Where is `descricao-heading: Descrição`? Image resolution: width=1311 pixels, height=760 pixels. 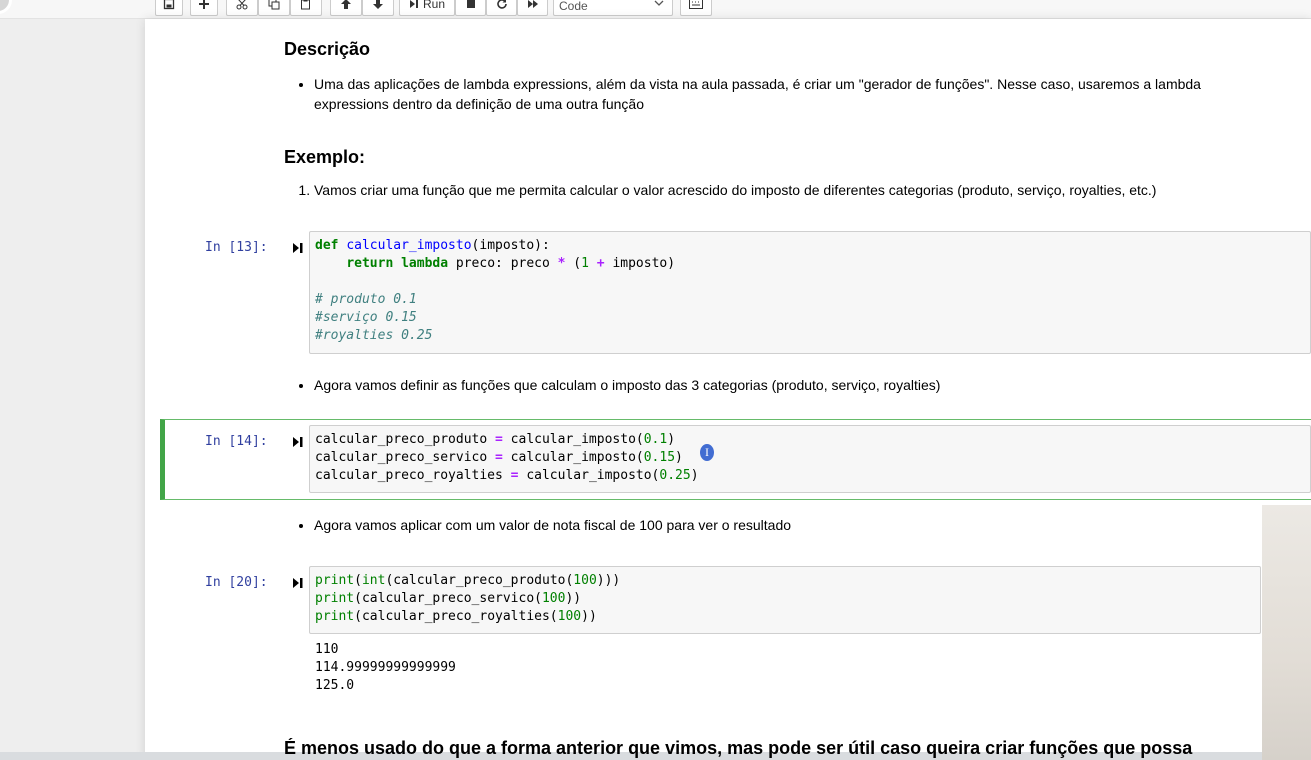
descricao-heading: Descrição is located at coordinates (327, 49).